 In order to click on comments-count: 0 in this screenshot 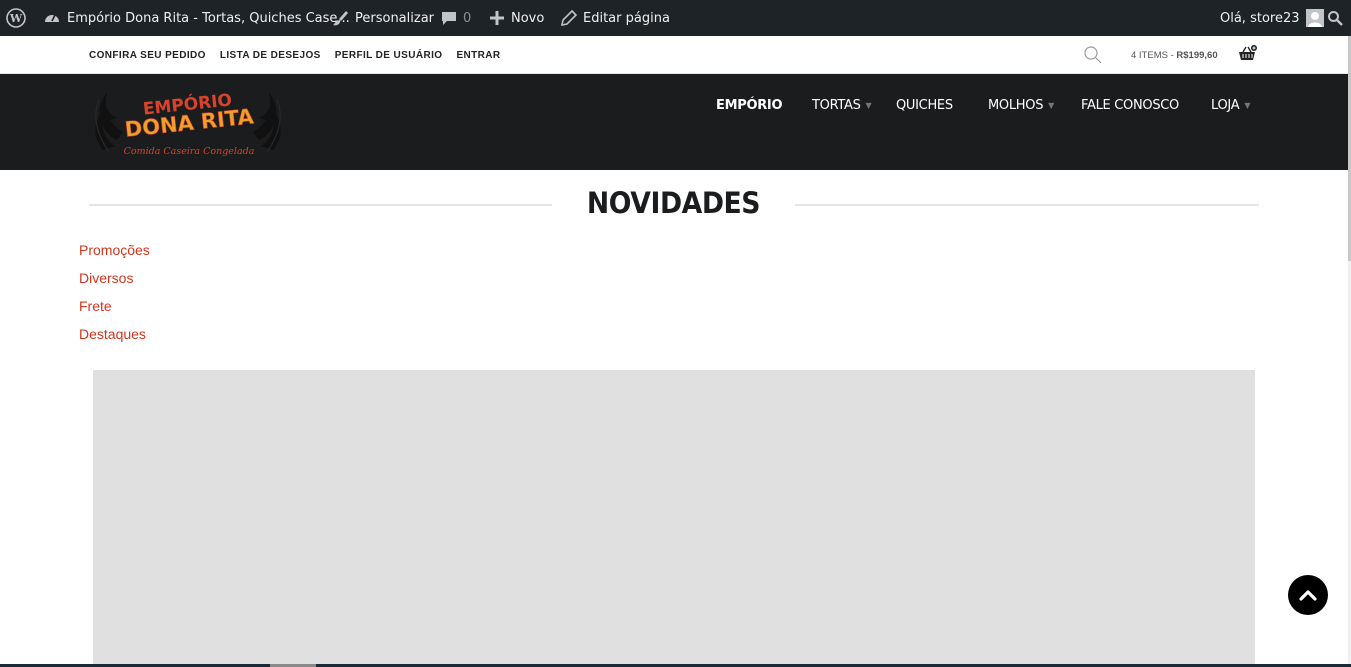, I will do `click(467, 18)`.